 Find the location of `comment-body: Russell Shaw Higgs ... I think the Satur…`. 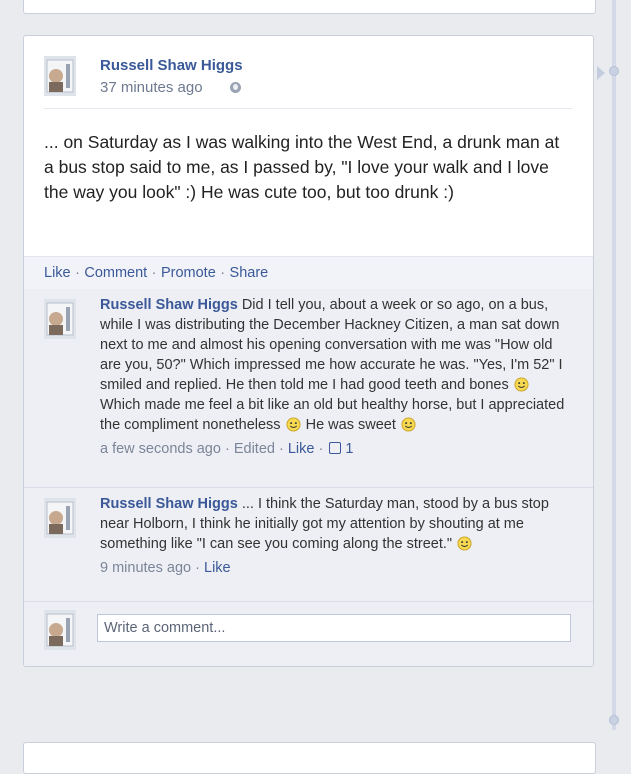

comment-body: Russell Shaw Higgs ... I think the Satur… is located at coordinates (335, 536).